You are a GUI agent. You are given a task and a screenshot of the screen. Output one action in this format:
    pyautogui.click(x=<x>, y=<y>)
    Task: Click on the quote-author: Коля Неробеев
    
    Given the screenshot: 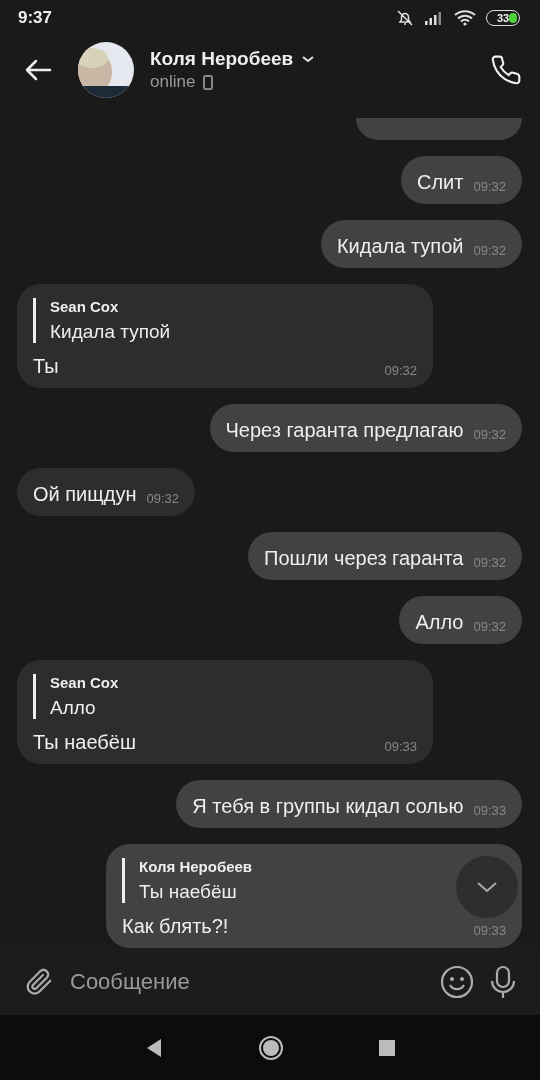 What is the action you would take?
    pyautogui.click(x=196, y=866)
    